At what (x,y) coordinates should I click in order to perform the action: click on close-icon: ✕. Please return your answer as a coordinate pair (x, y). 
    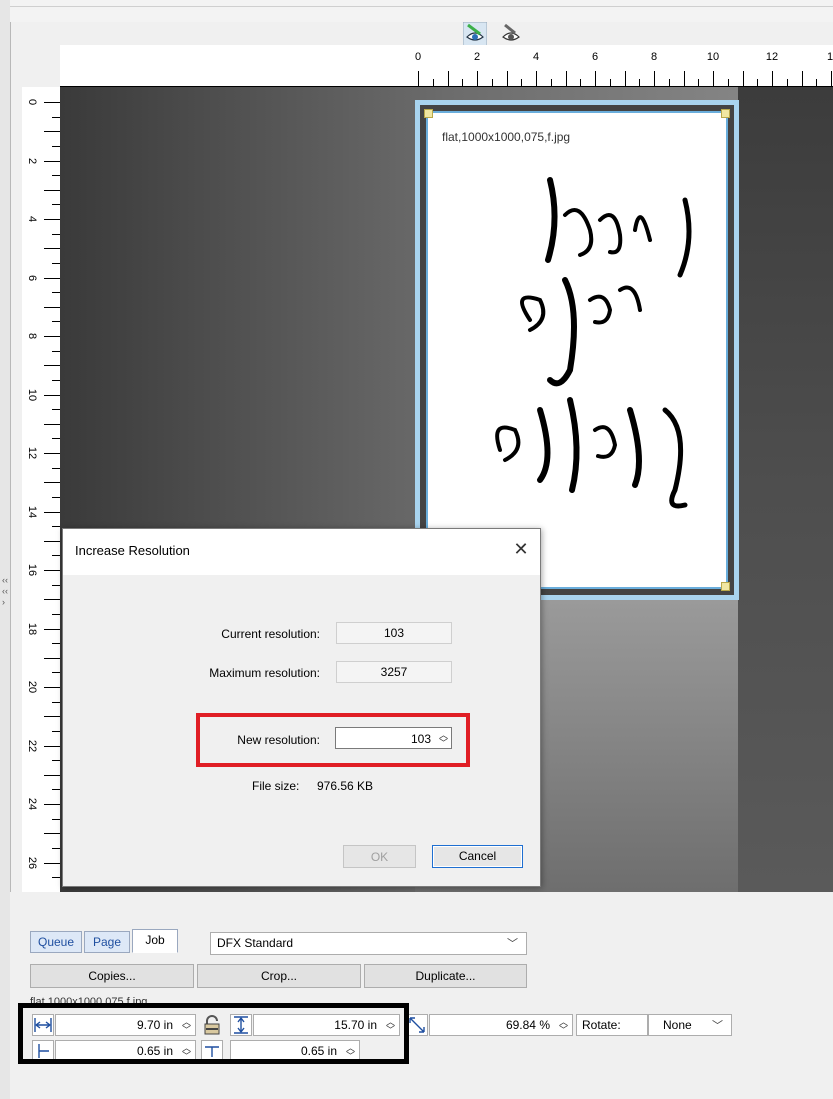
    Looking at the image, I should click on (521, 549).